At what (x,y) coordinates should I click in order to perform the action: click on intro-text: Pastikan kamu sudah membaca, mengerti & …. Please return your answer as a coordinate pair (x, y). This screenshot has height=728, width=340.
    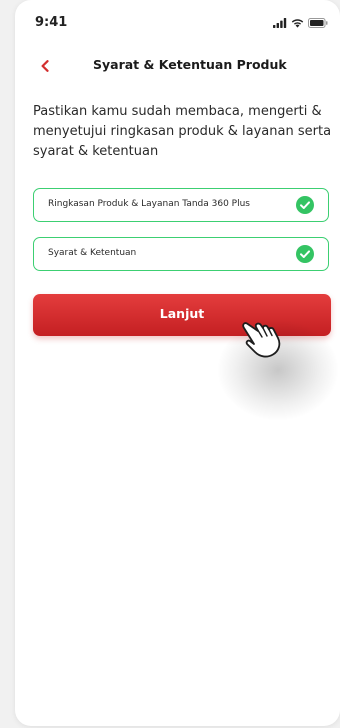
    Looking at the image, I should click on (182, 131).